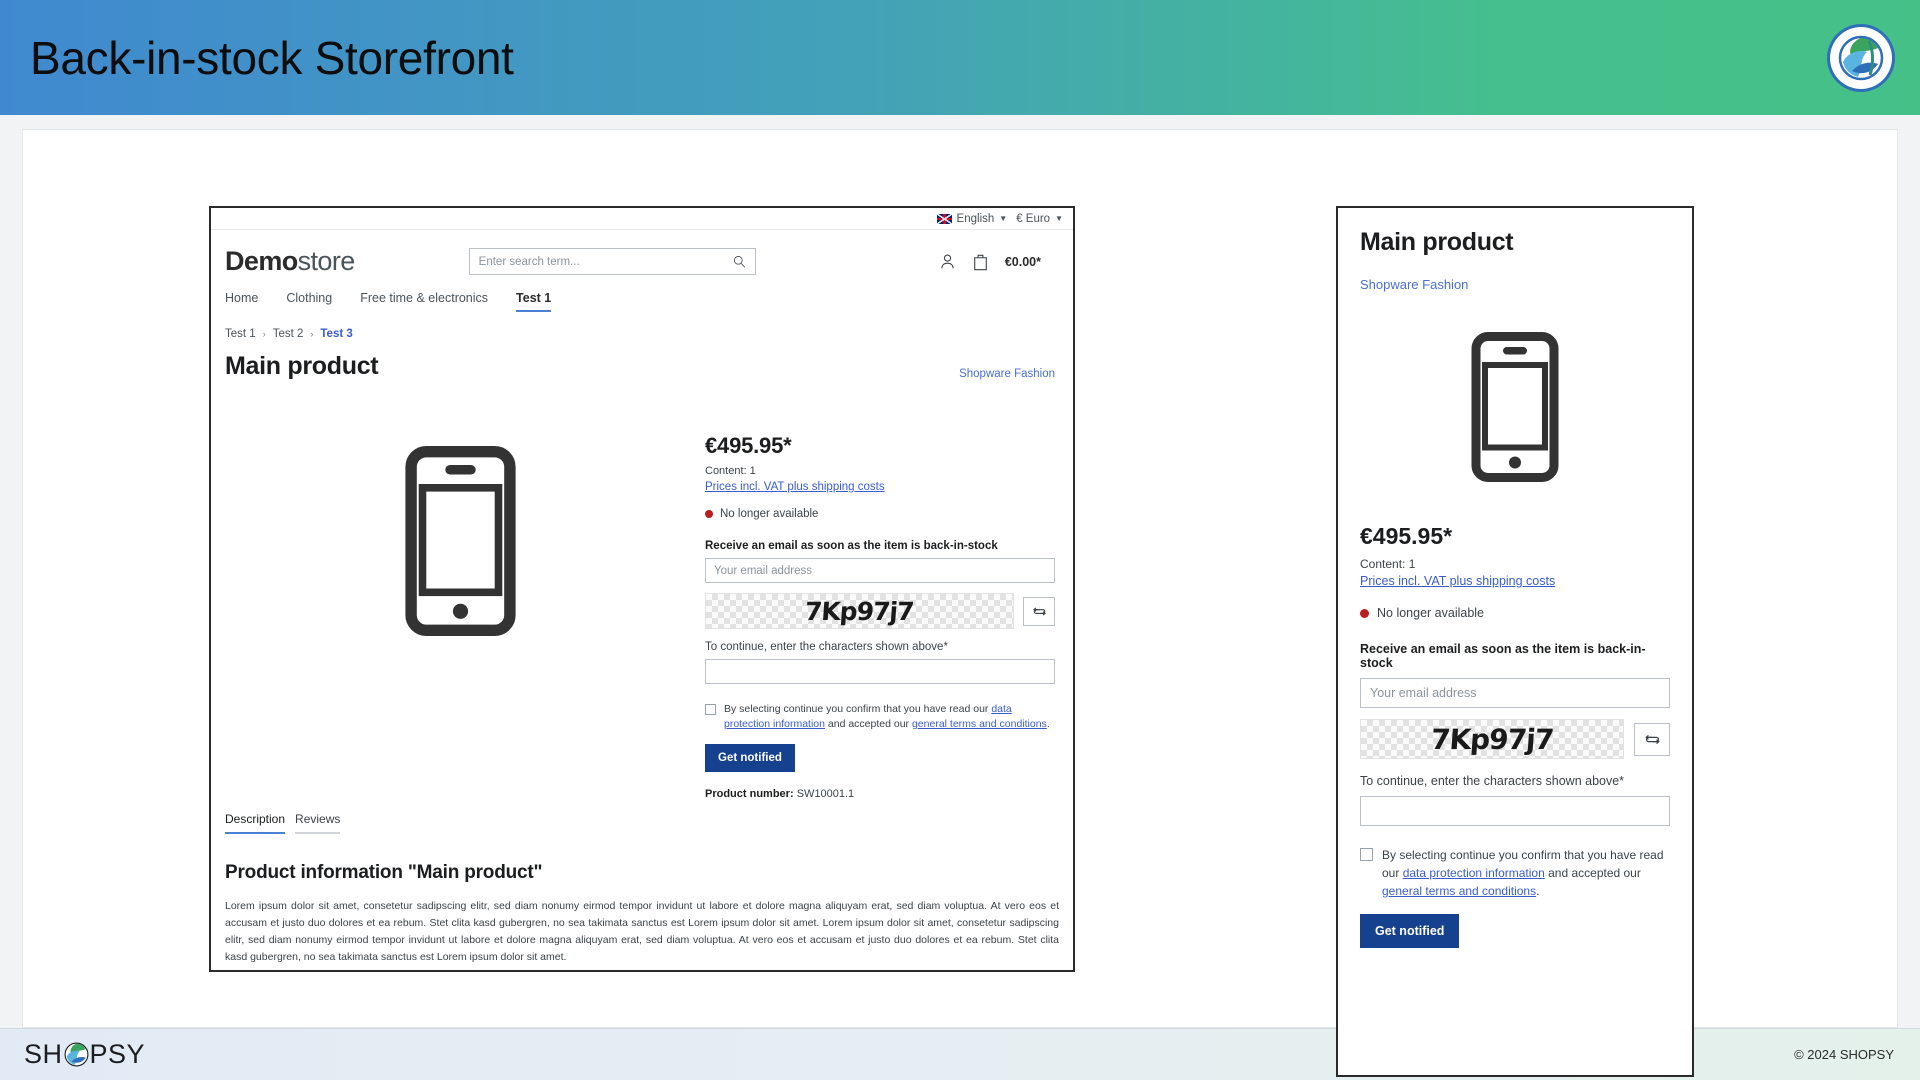 This screenshot has height=1080, width=1920. I want to click on product-number: Product number: SW10001.1, so click(880, 794).